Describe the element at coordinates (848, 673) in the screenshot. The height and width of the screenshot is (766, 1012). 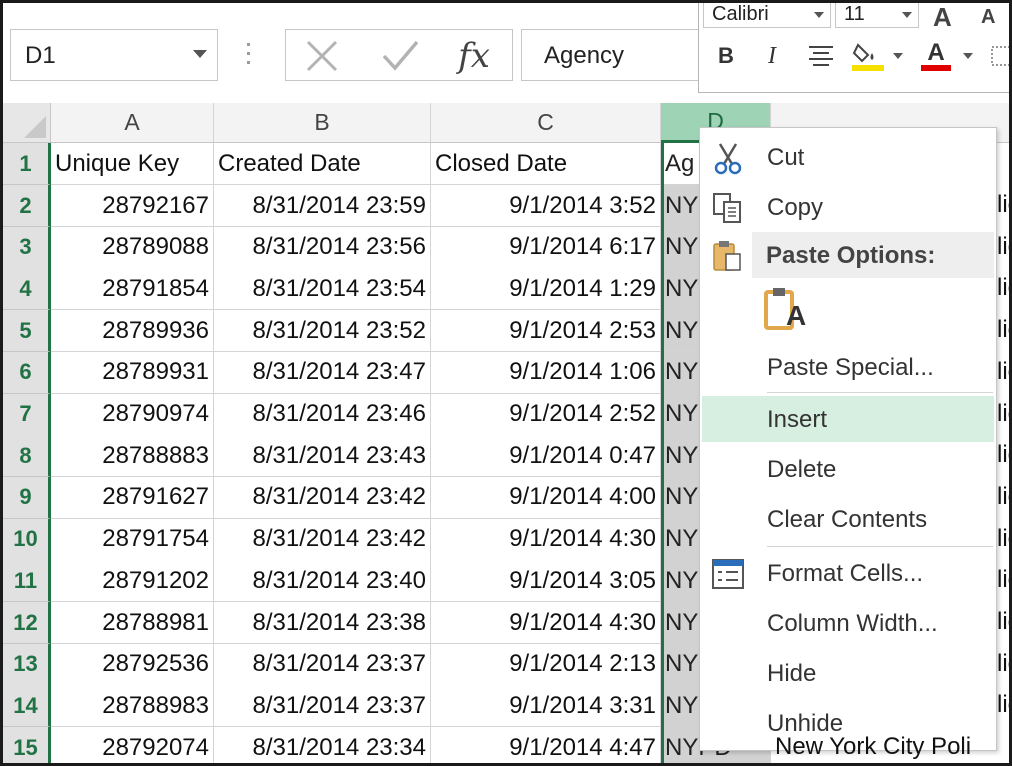
I see `menu-item-hide: Hide` at that location.